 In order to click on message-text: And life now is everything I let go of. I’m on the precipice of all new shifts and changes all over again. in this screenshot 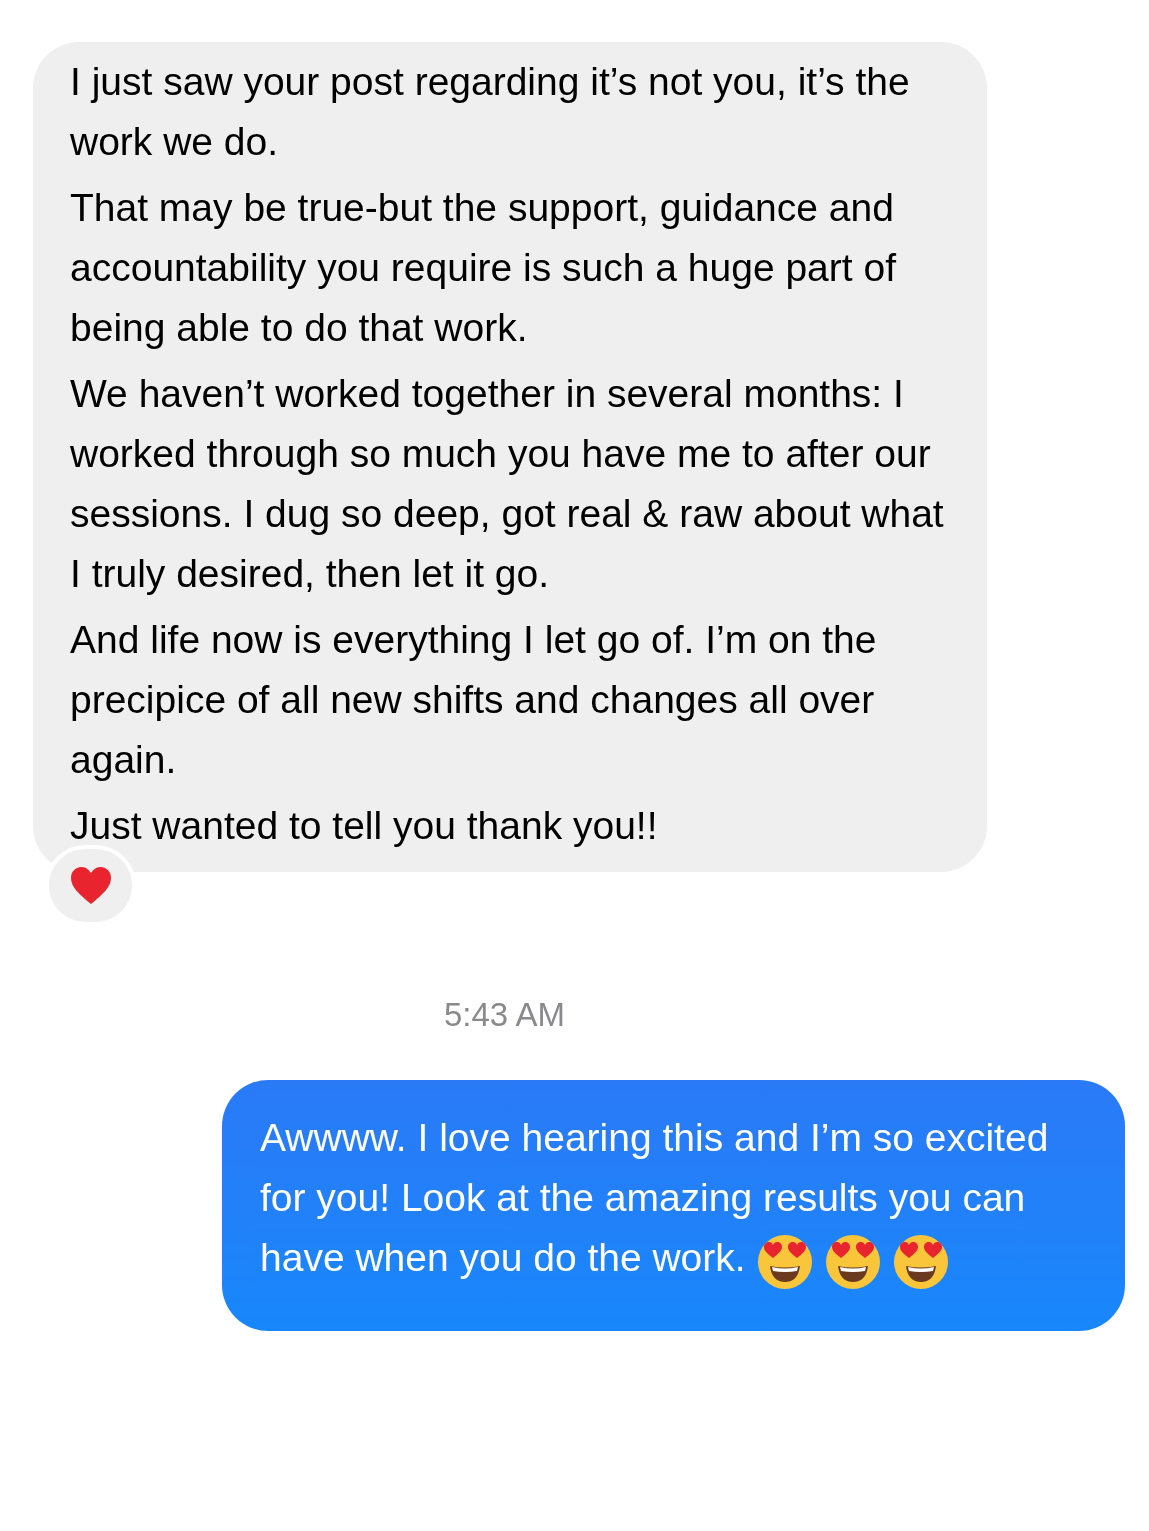, I will do `click(474, 700)`.